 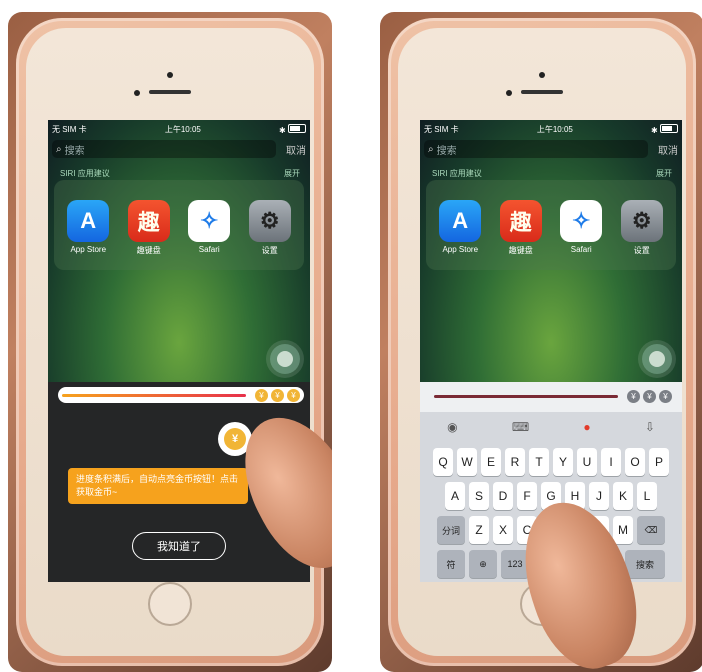 What do you see at coordinates (647, 496) in the screenshot?
I see `key: L` at bounding box center [647, 496].